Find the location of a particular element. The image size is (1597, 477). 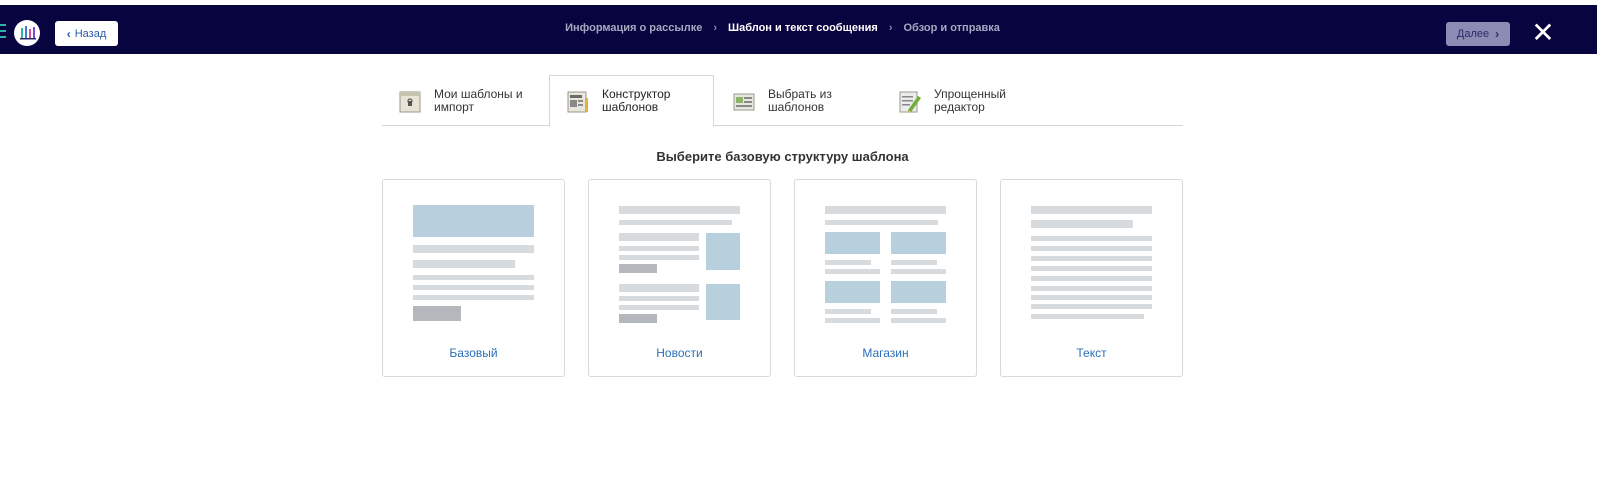

template-card-text: Текст is located at coordinates (1091, 278).